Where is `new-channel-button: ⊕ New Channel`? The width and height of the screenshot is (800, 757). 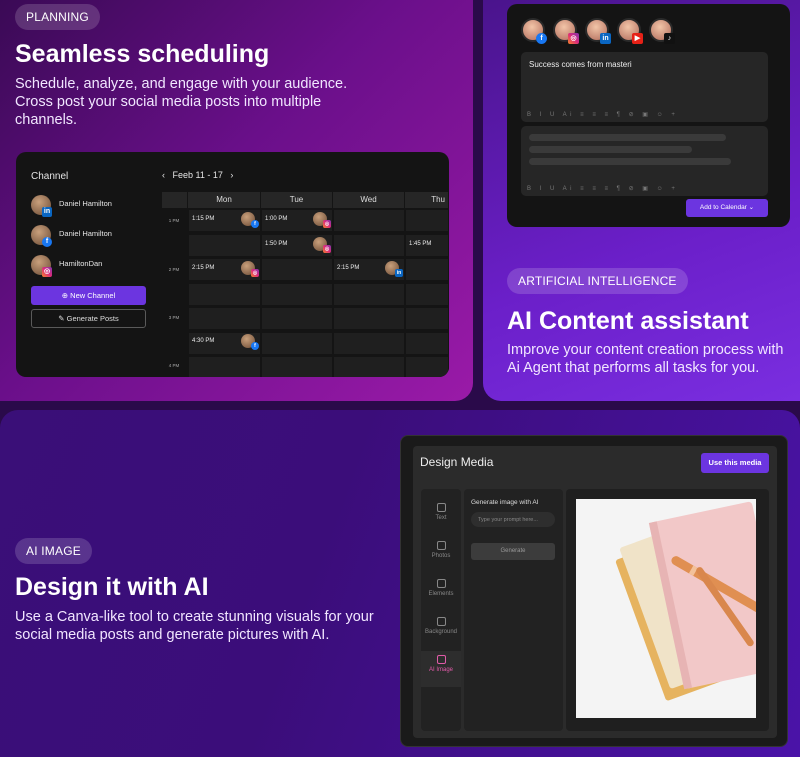 new-channel-button: ⊕ New Channel is located at coordinates (88, 295).